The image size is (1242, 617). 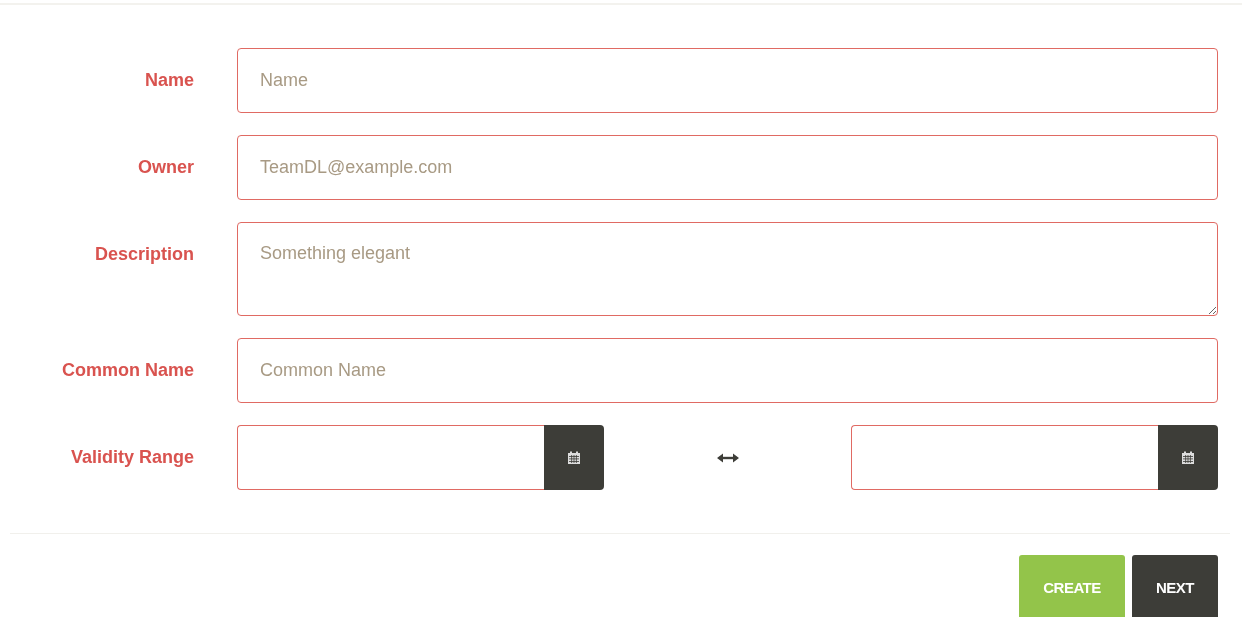 I want to click on field-label: Common Name, so click(x=127, y=370).